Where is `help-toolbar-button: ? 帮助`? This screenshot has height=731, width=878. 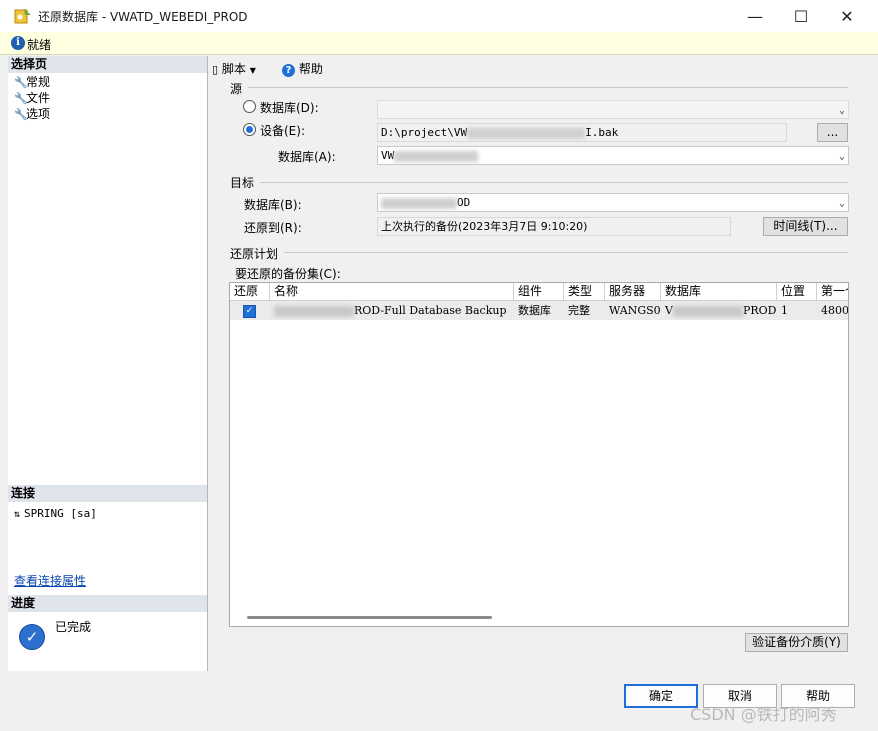 help-toolbar-button: ? 帮助 is located at coordinates (302, 68).